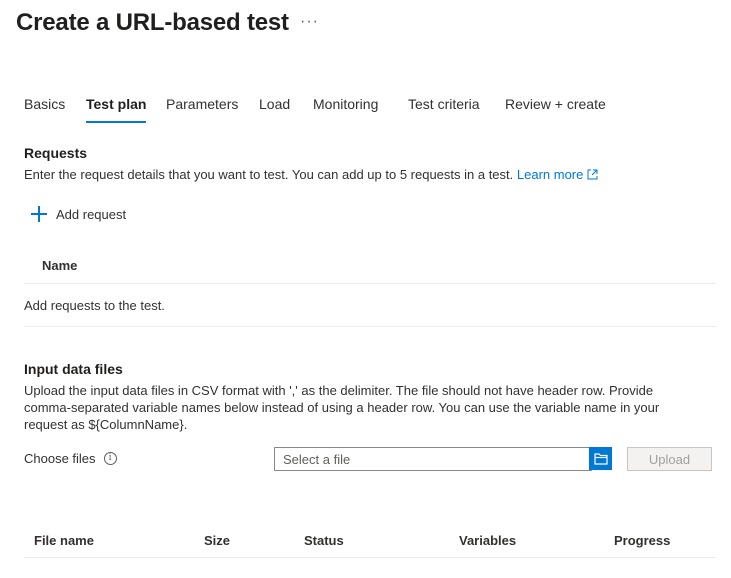 The height and width of the screenshot is (578, 731). I want to click on tab-basics: Basics, so click(44, 104).